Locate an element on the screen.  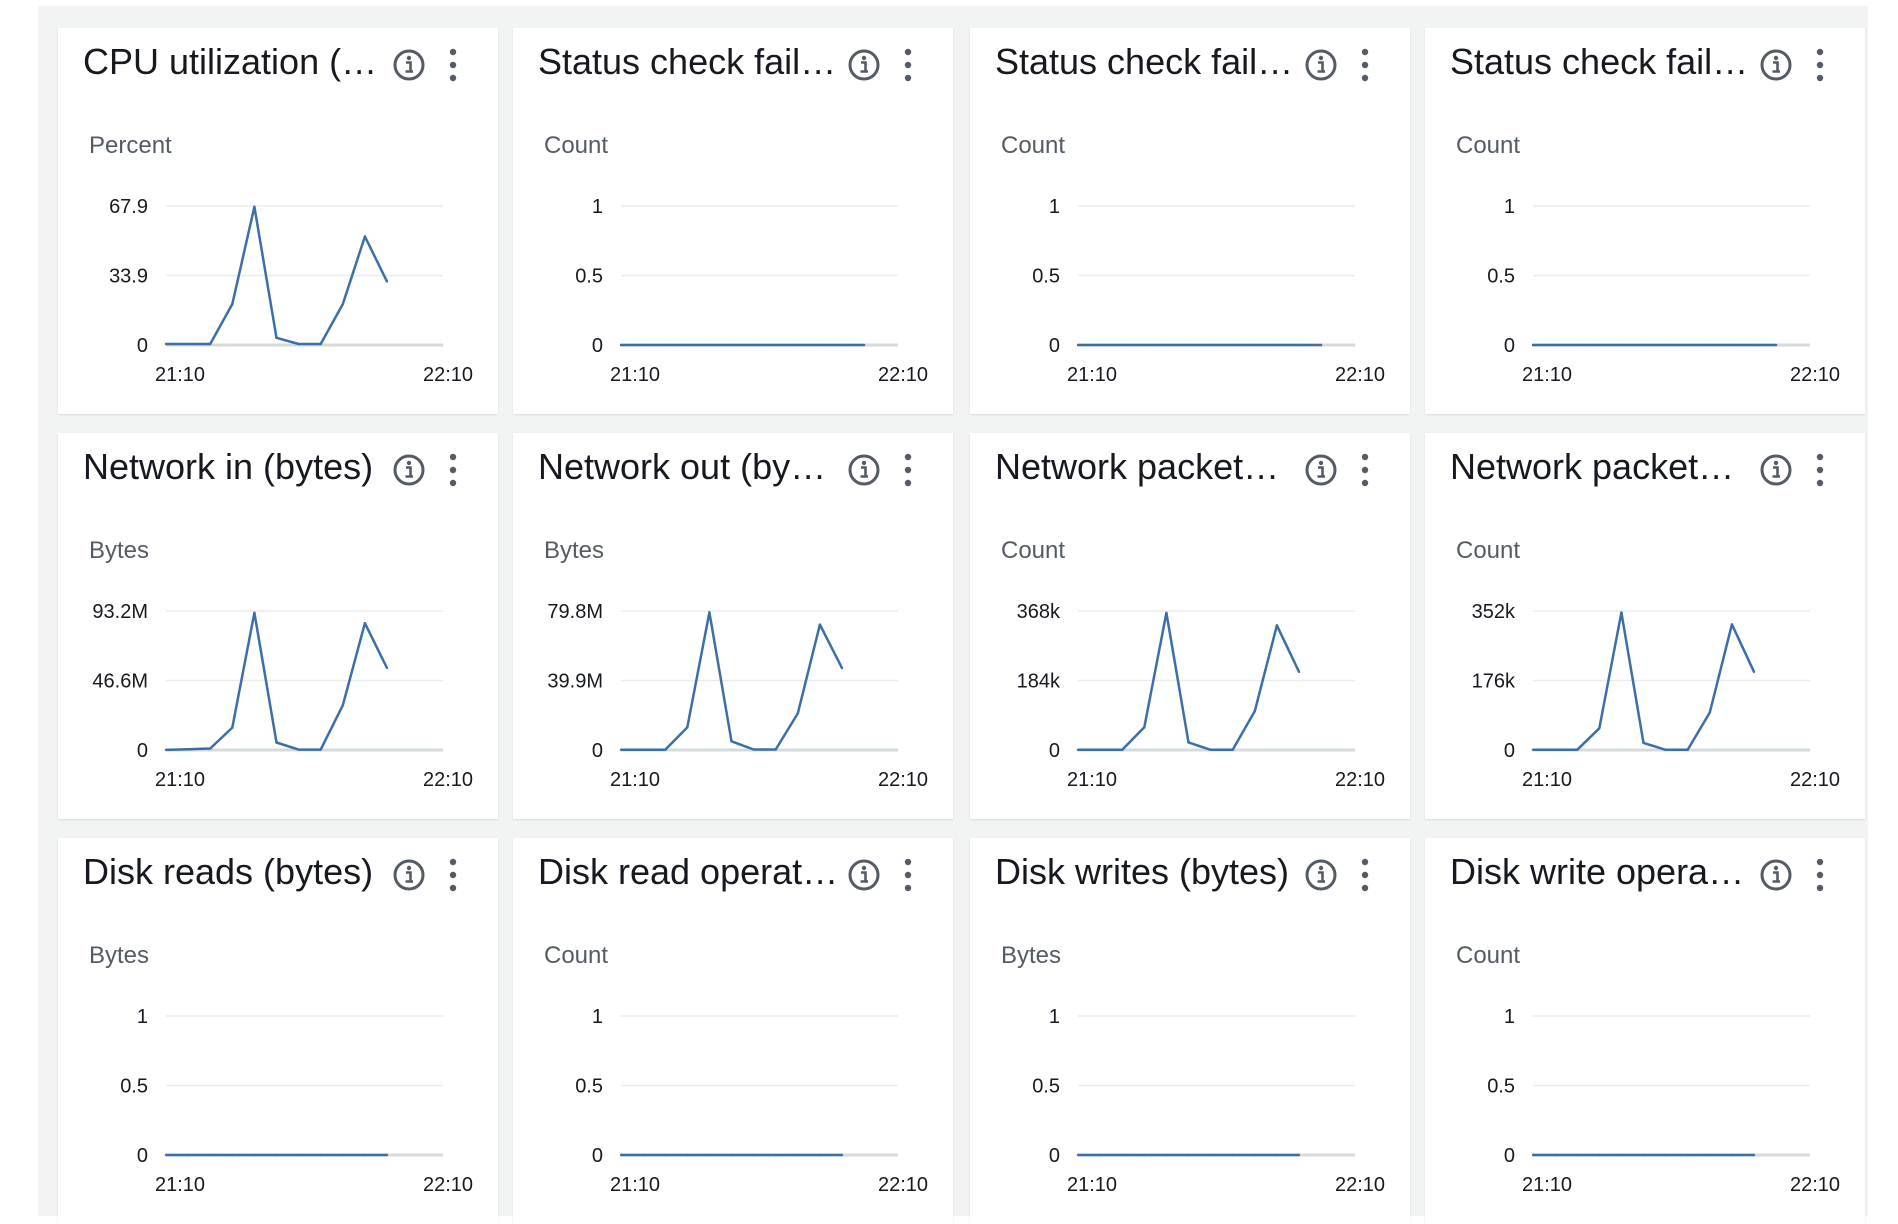
y-tick-label: 39.9M is located at coordinates (575, 682).